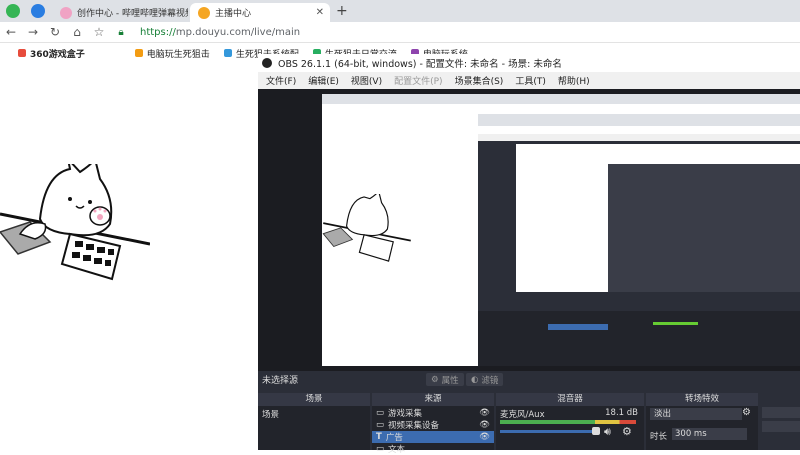  I want to click on tab-creation-center: 创作中心 - 哔哩哔哩弹幕视频网 ✕, so click(120, 12).